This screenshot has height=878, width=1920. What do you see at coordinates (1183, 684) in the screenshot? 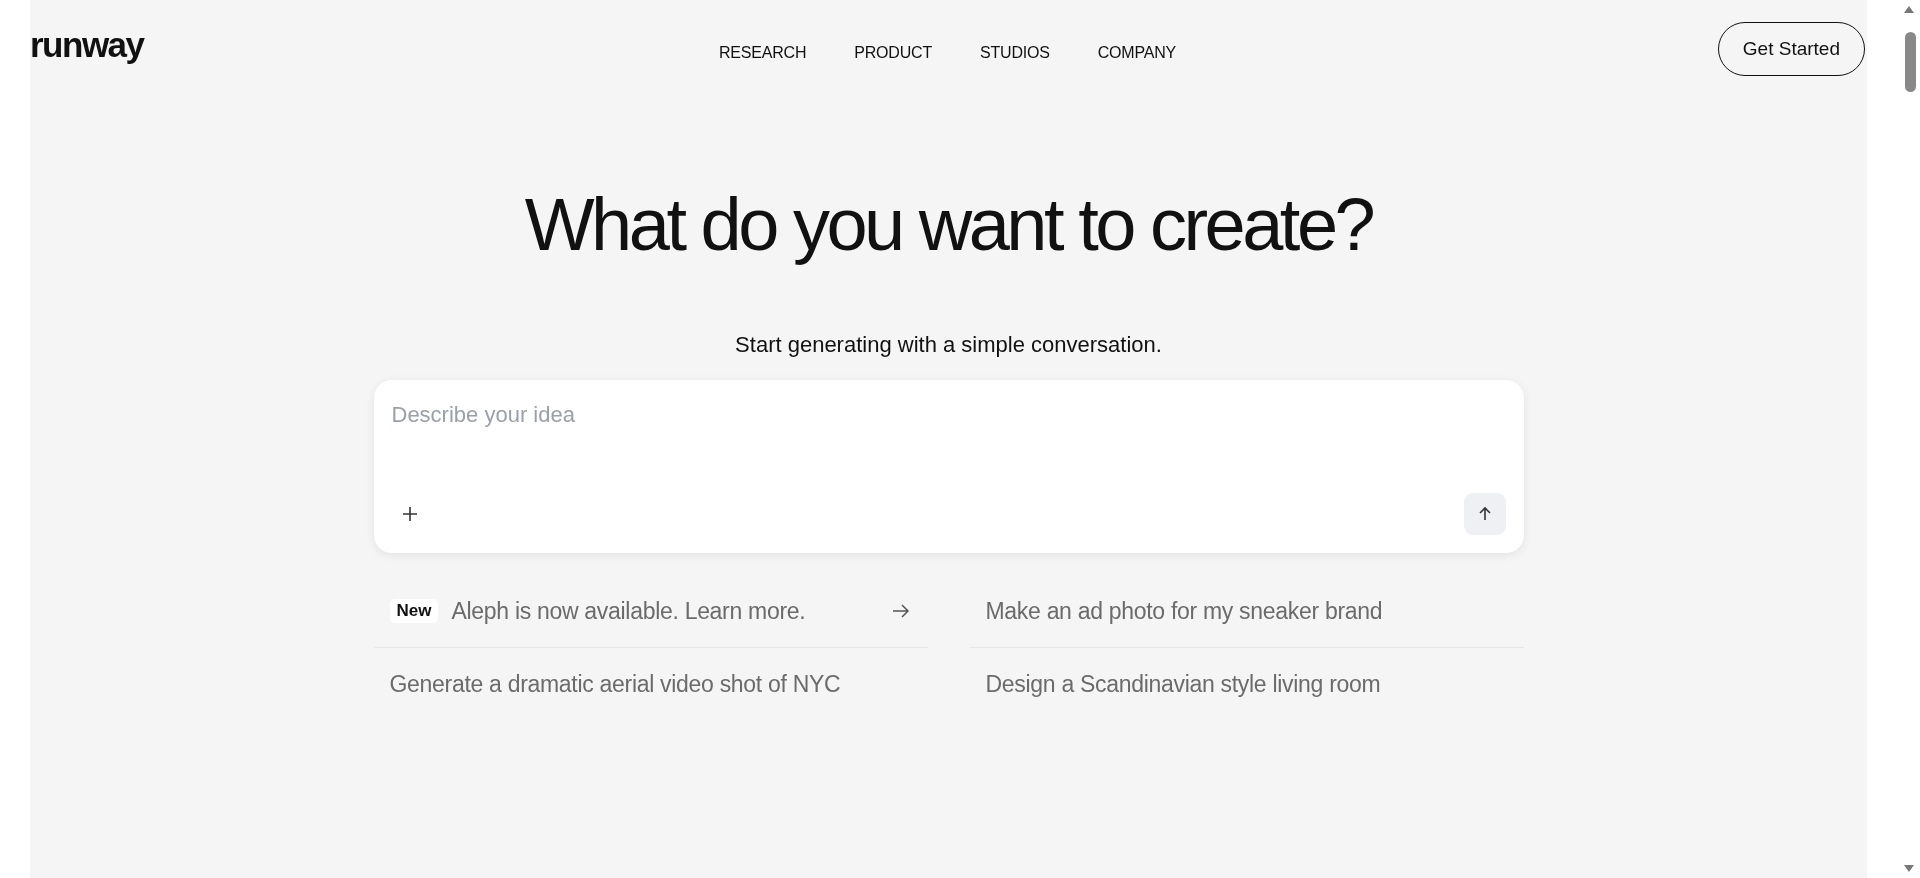
I see `prompt-suggestion: Design a Scandinavian style living room` at bounding box center [1183, 684].